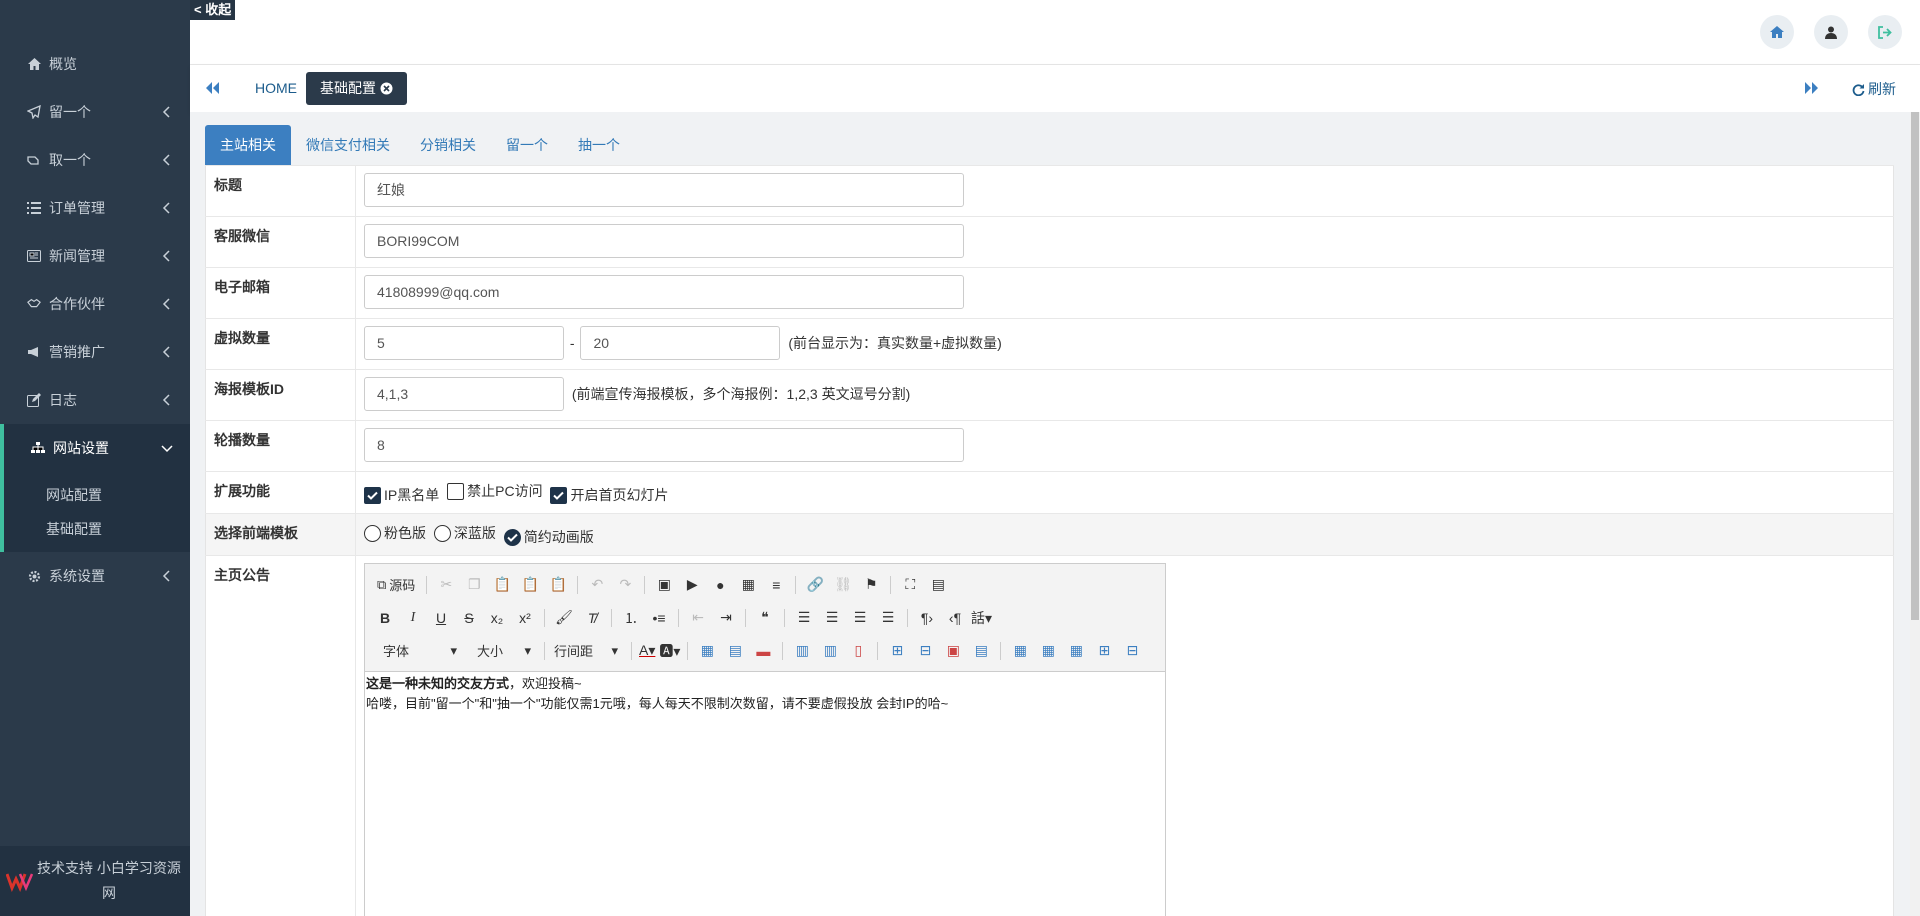 This screenshot has height=916, width=1920. I want to click on clear-format-icon: T̸, so click(592, 618).